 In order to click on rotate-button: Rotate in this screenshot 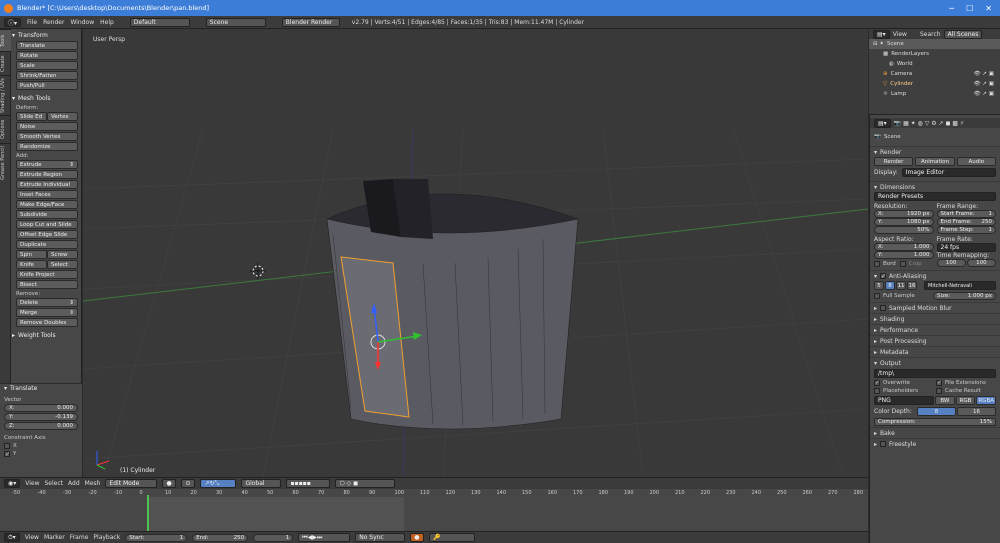, I will do `click(47, 55)`.